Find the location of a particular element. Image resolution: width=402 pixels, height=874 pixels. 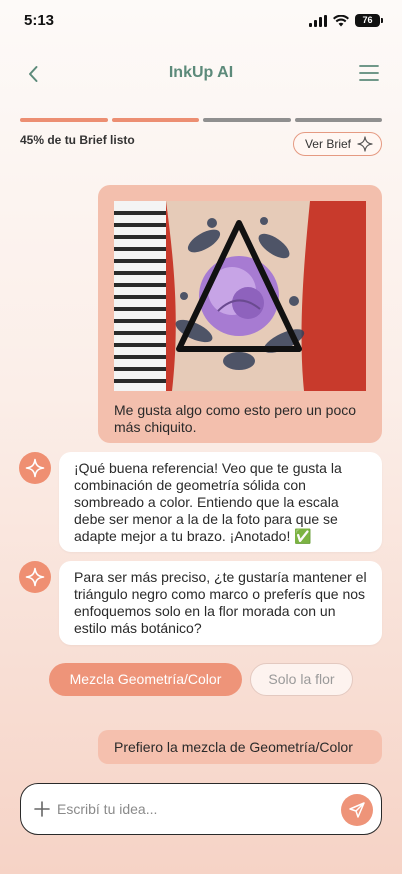

signal-icon is located at coordinates (318, 20).